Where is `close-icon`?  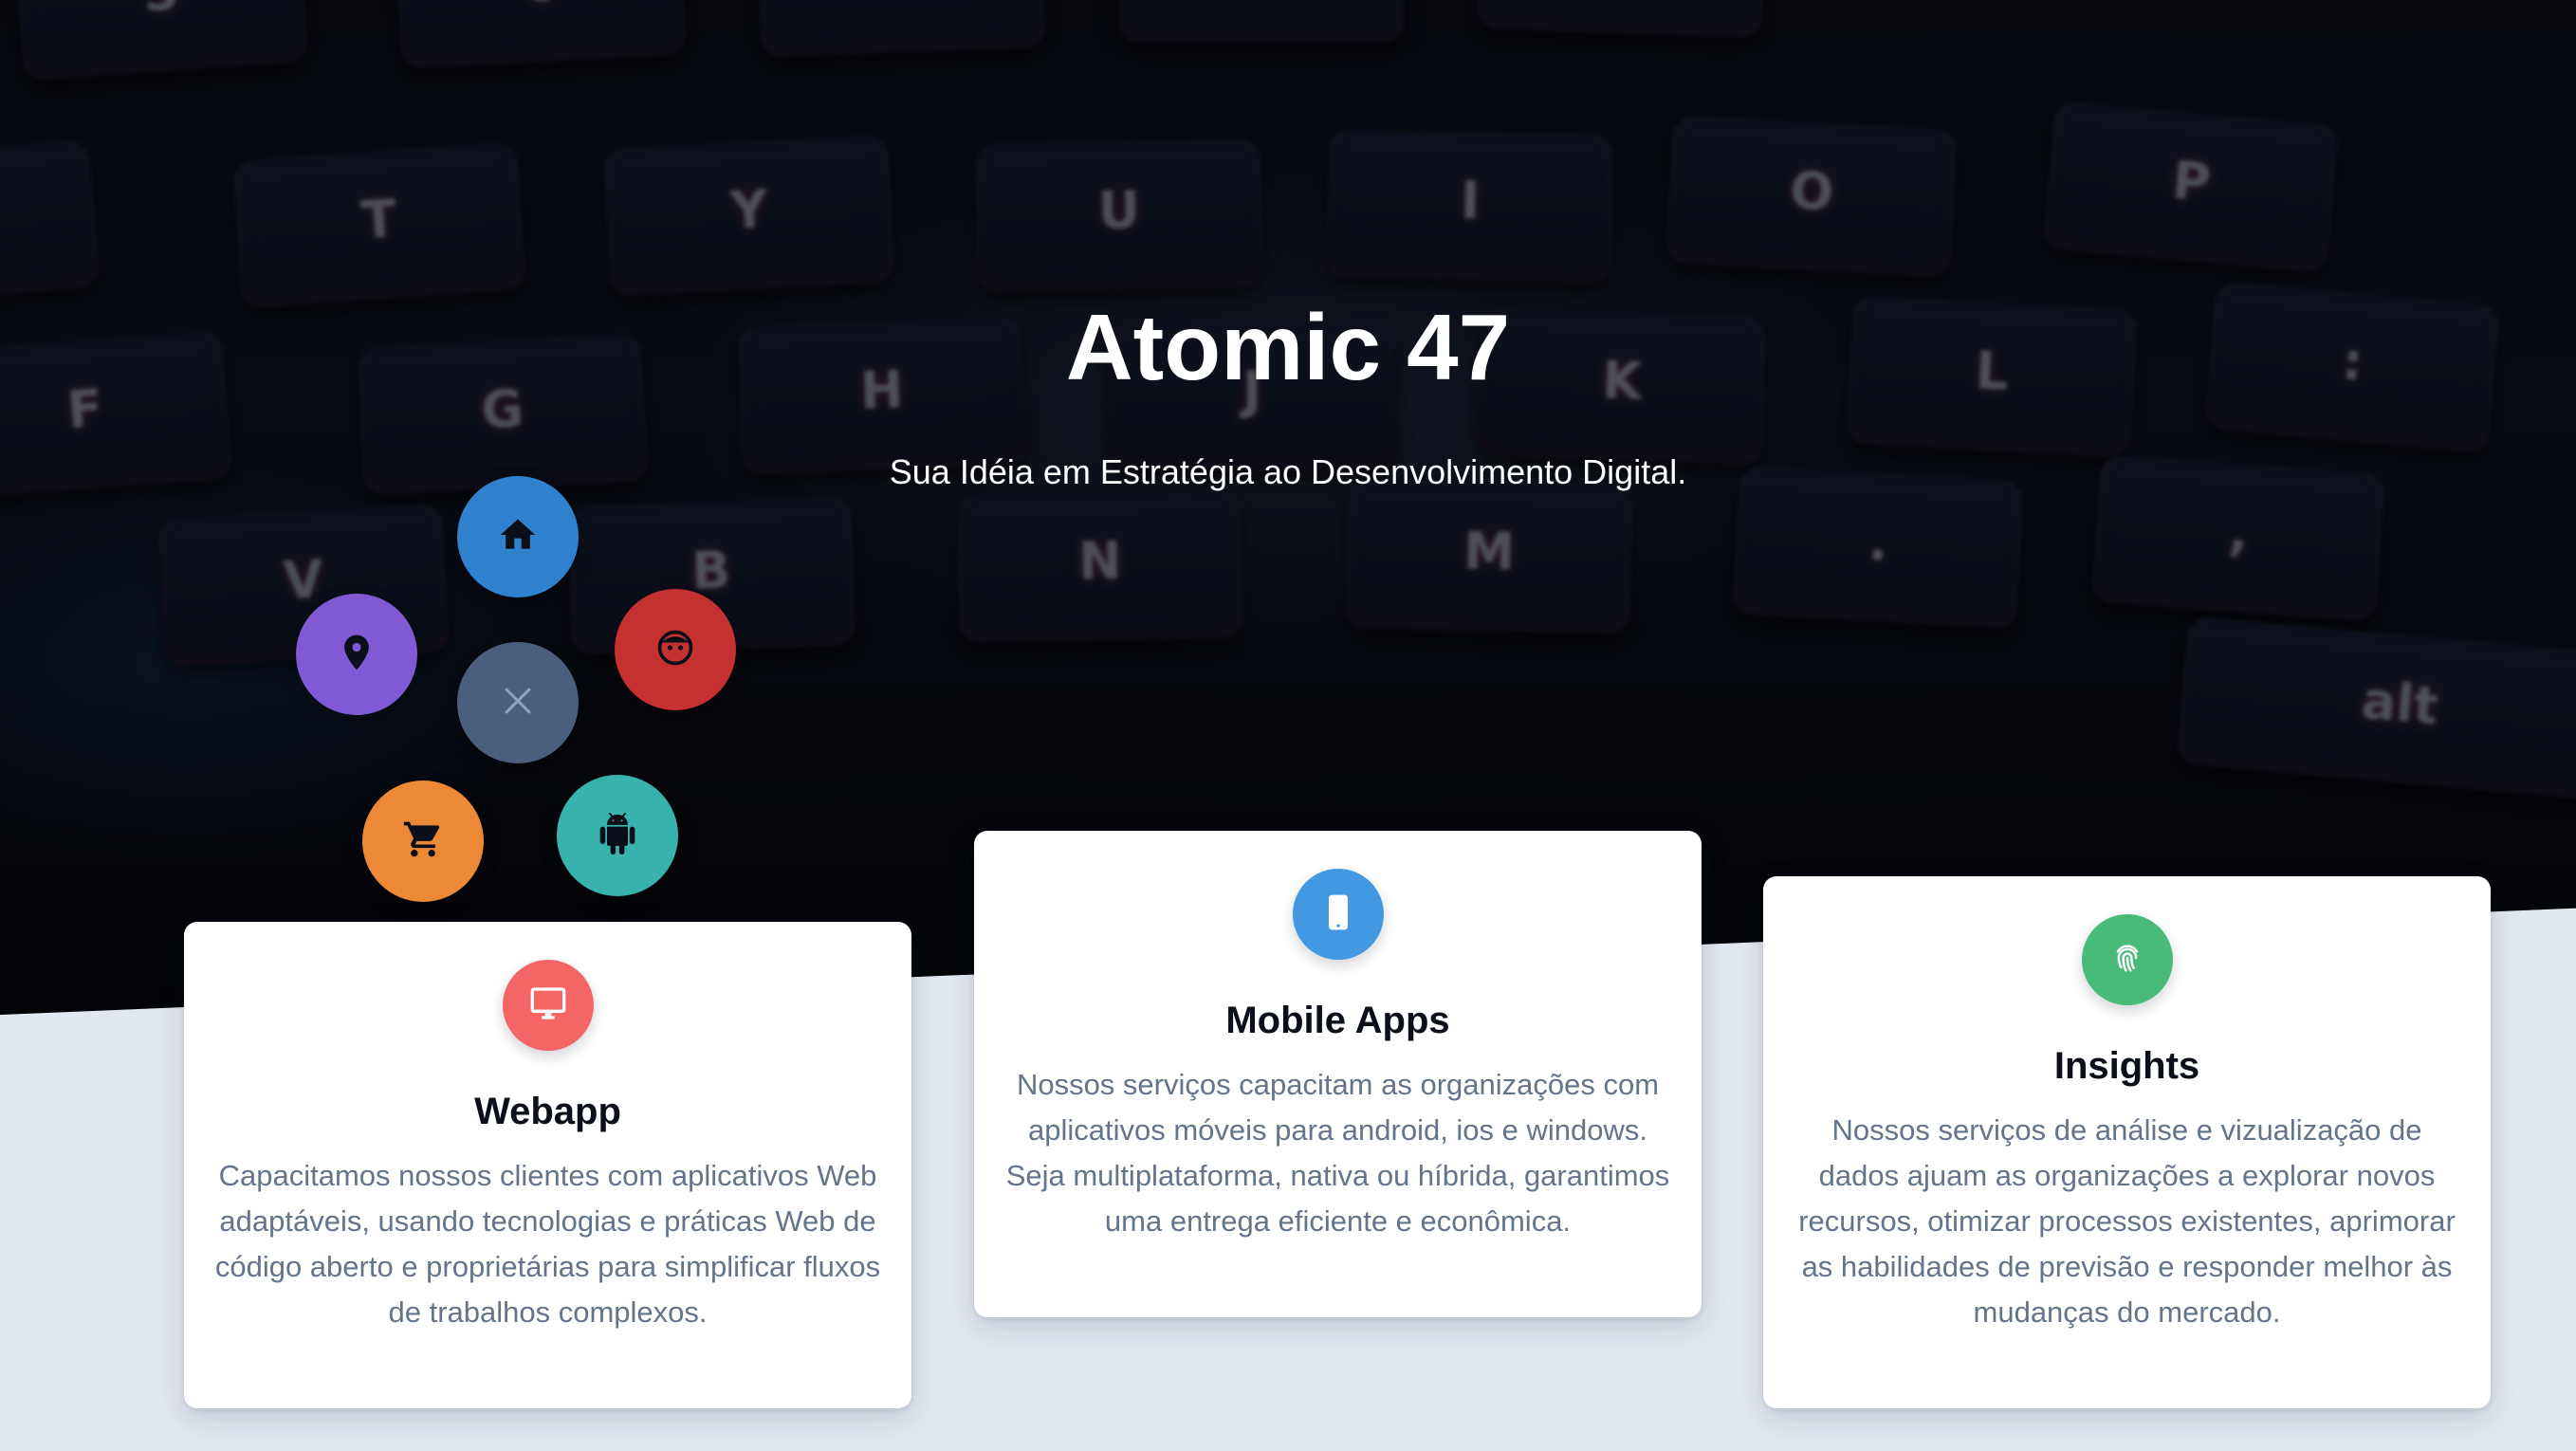
close-icon is located at coordinates (518, 703).